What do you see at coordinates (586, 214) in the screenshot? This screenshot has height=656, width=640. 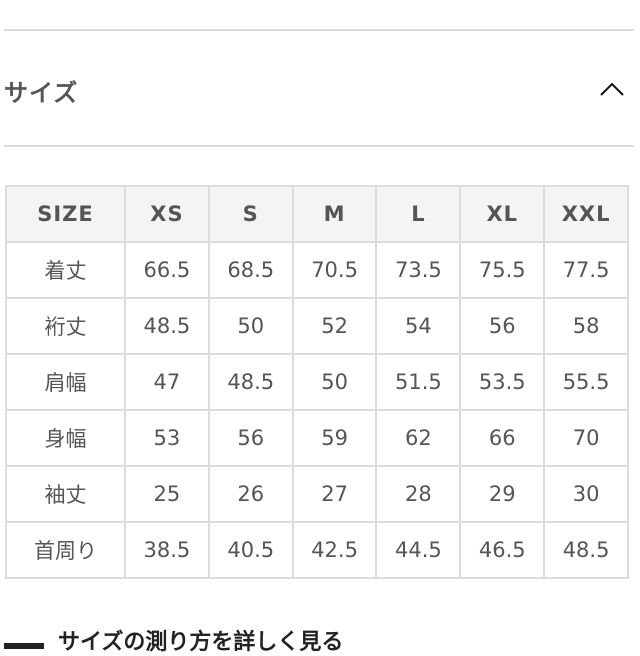 I see `header-size: XXL` at bounding box center [586, 214].